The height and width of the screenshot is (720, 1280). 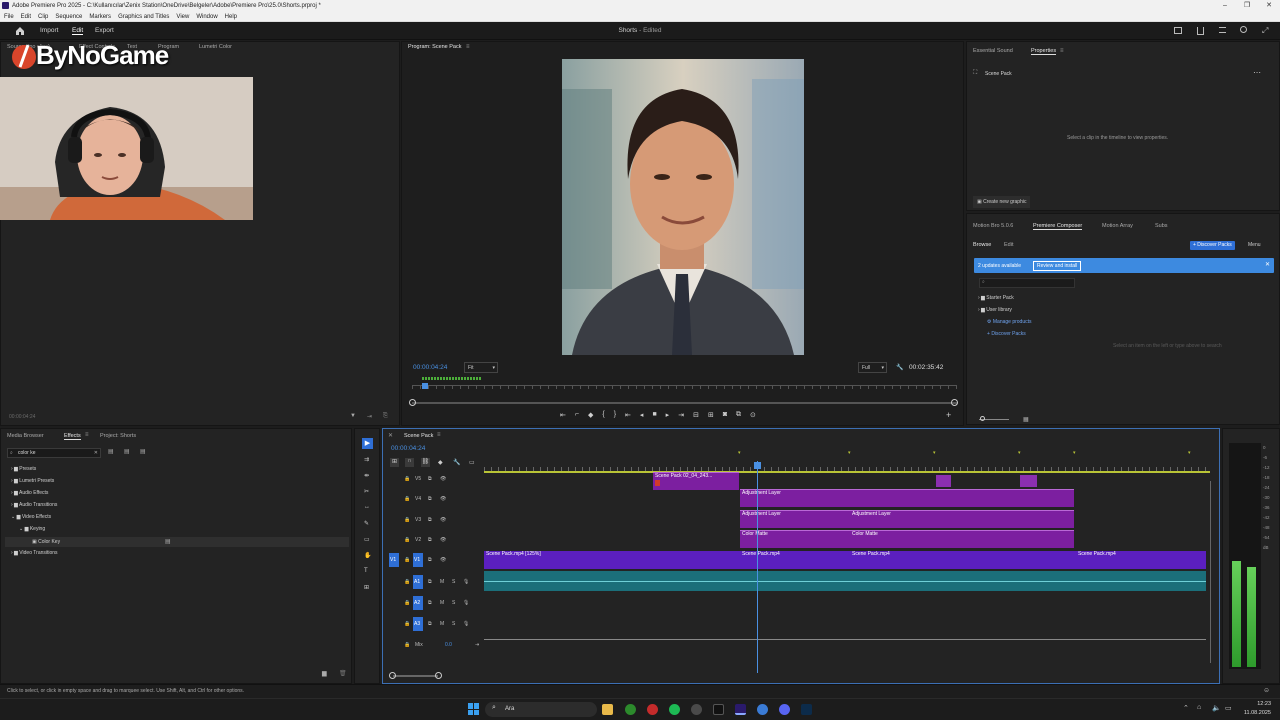 I want to click on track-target-a2: A2, so click(x=418, y=603).